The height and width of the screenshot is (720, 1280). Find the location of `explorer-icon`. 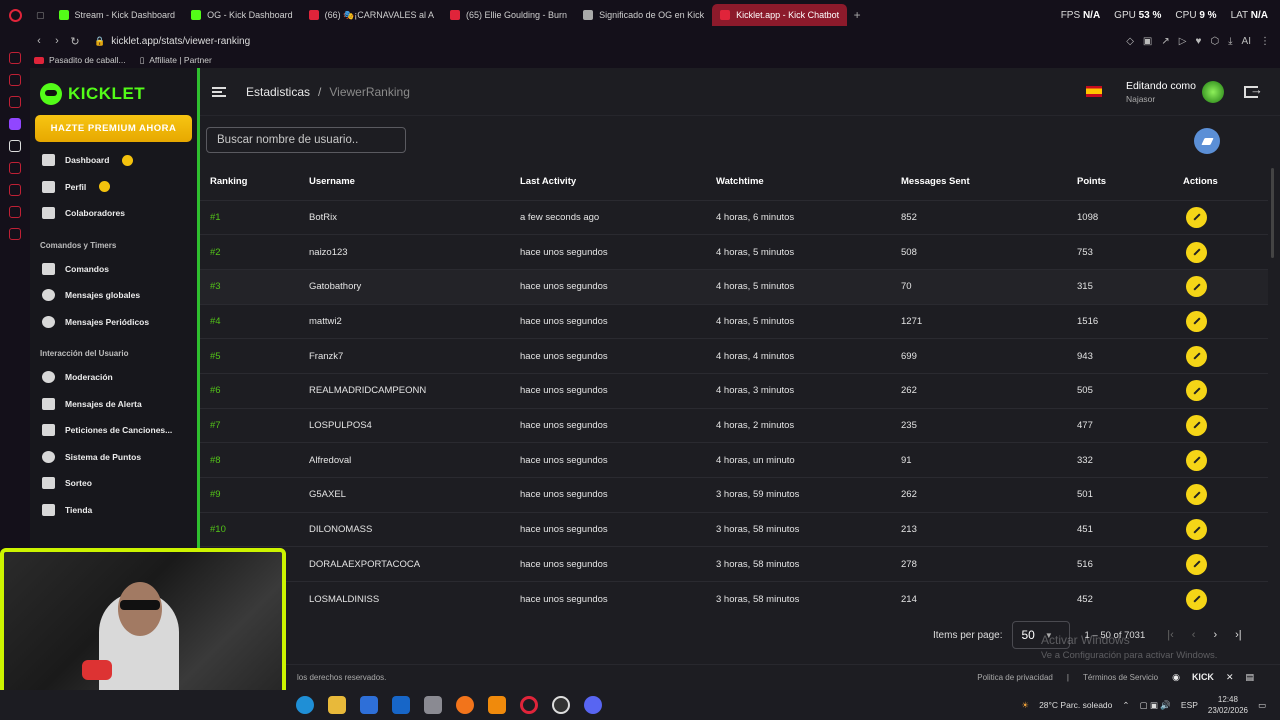

explorer-icon is located at coordinates (337, 705).